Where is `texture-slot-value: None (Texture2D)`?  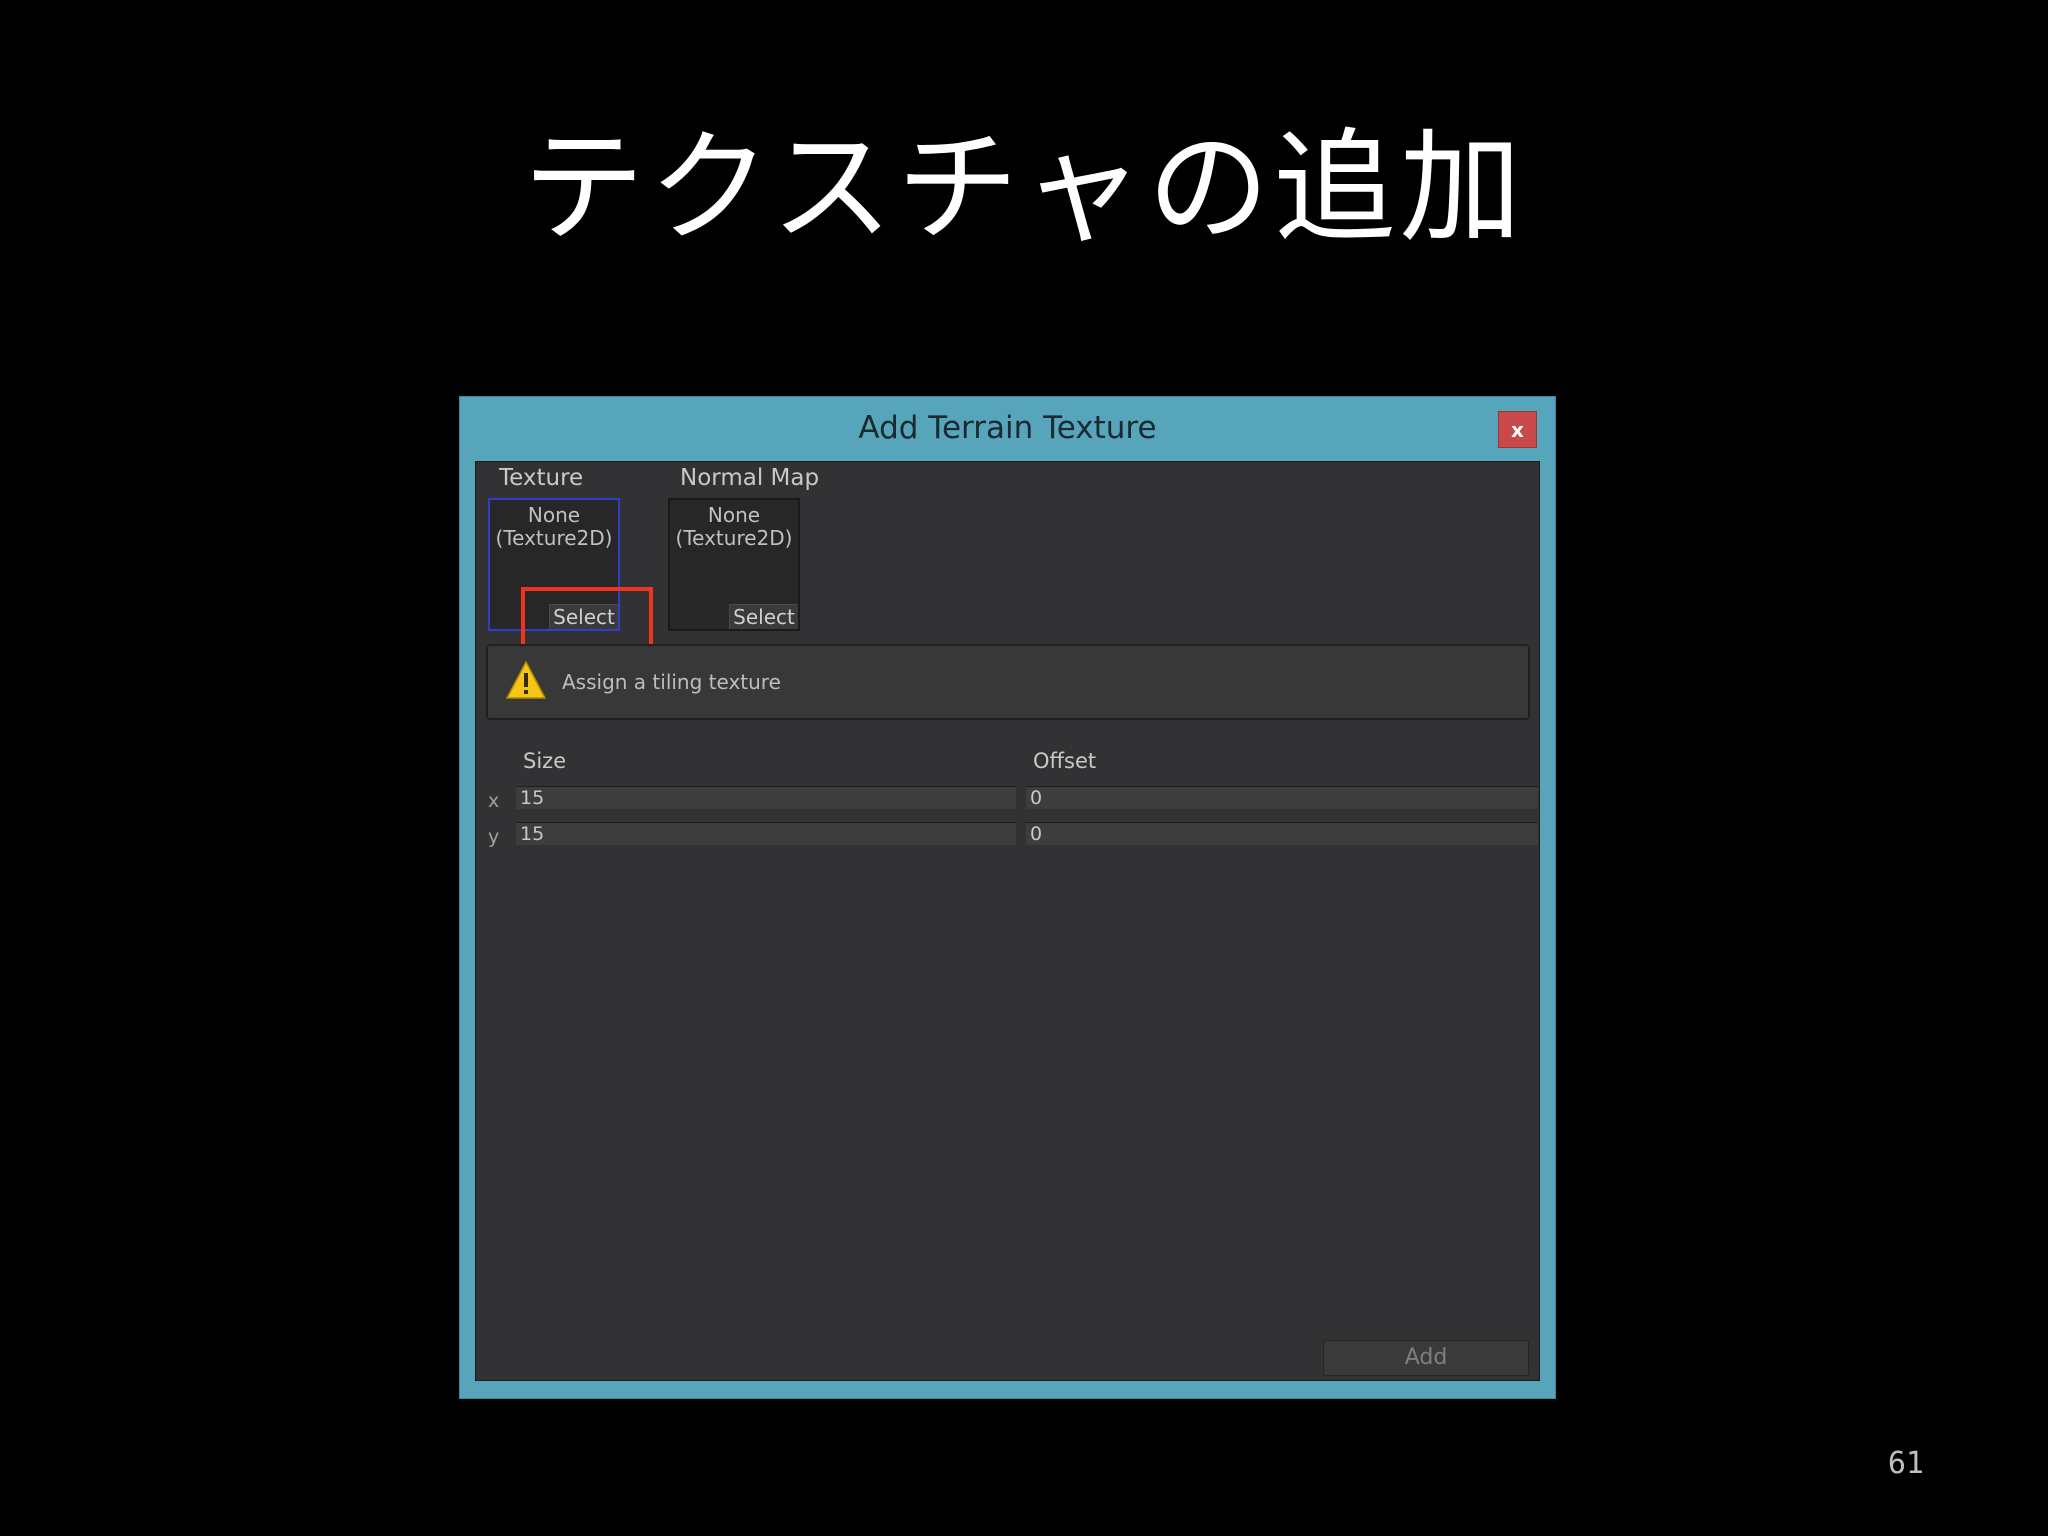 texture-slot-value: None (Texture2D) is located at coordinates (554, 526).